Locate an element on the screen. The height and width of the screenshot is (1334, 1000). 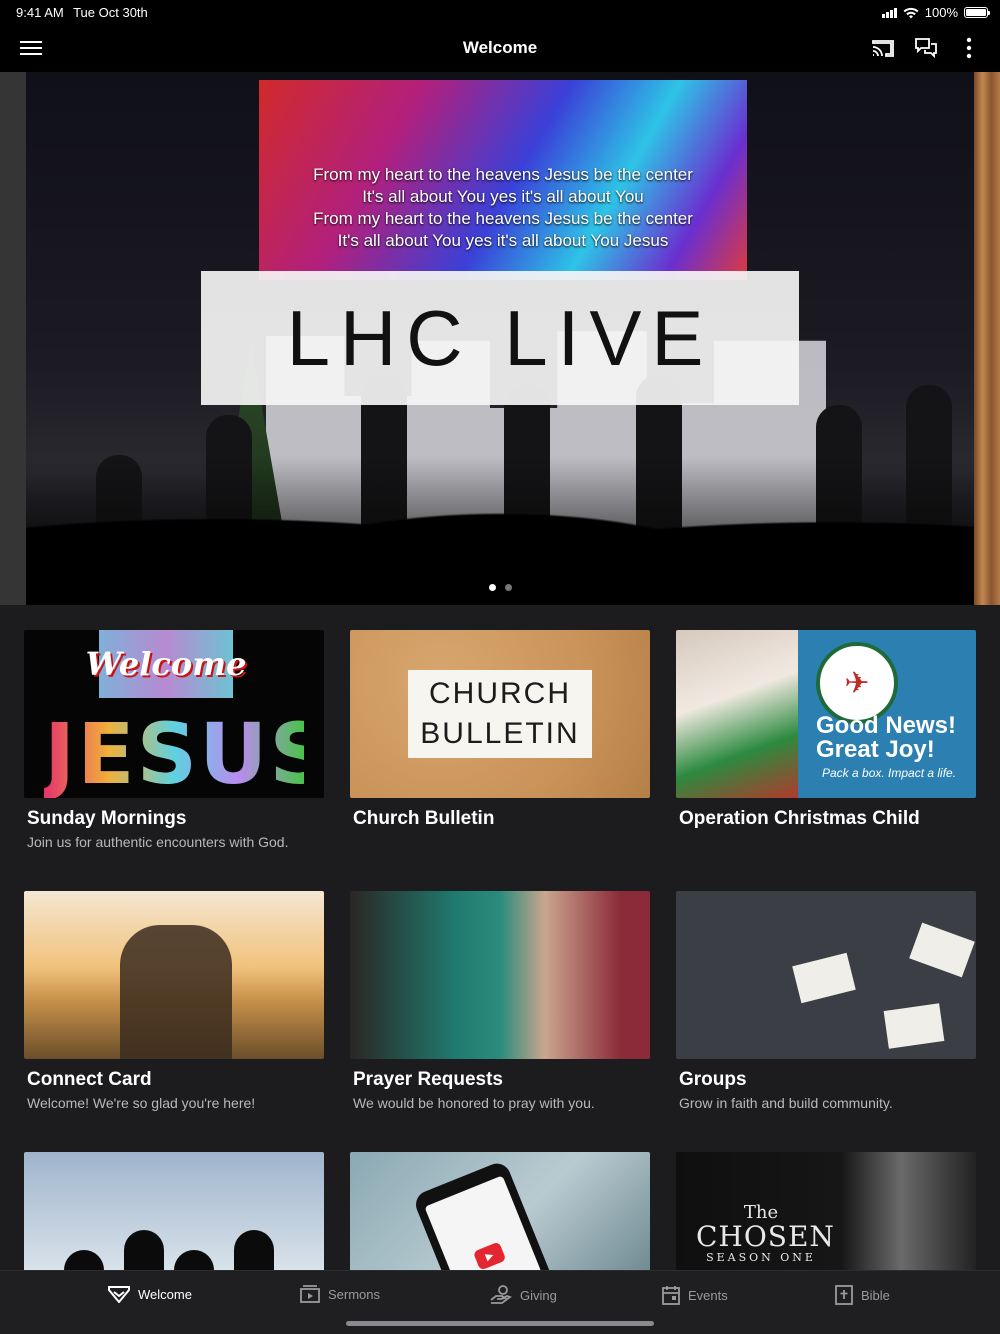
cellular-signal-icon is located at coordinates (889, 12).